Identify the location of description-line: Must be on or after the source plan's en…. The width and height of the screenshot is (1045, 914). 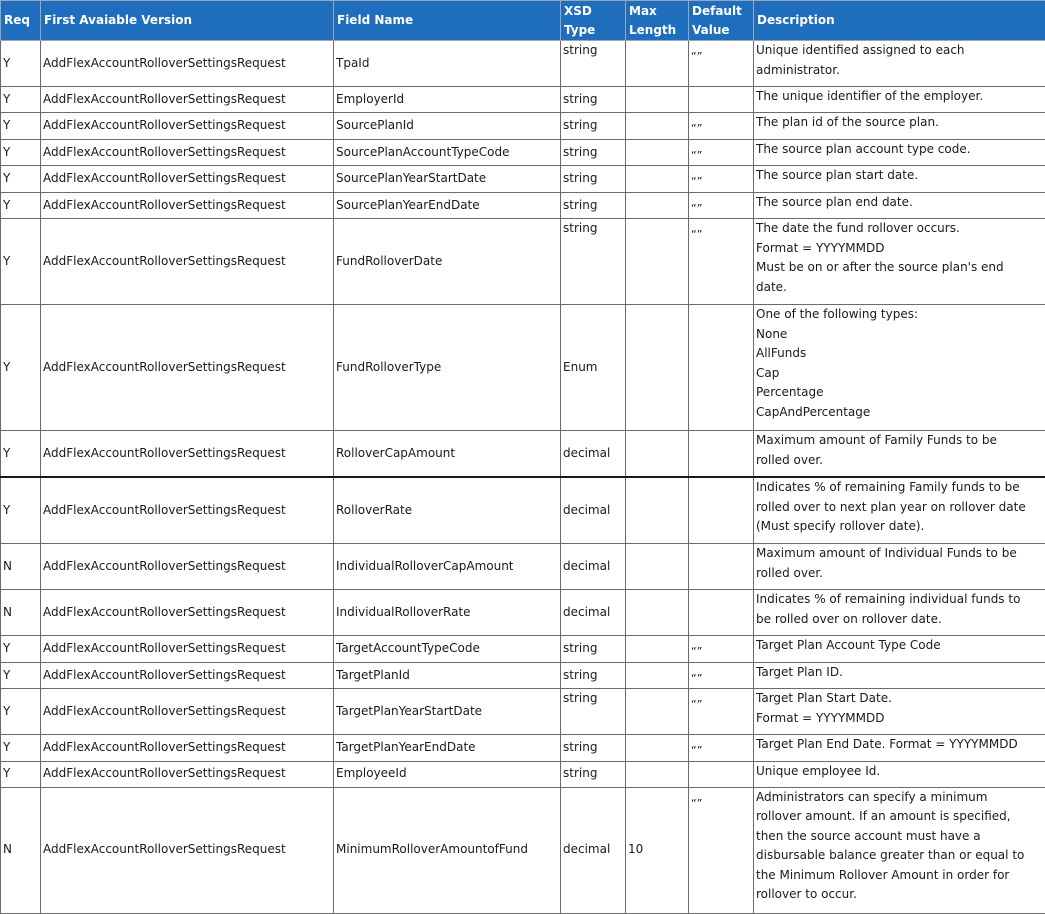
(899, 268).